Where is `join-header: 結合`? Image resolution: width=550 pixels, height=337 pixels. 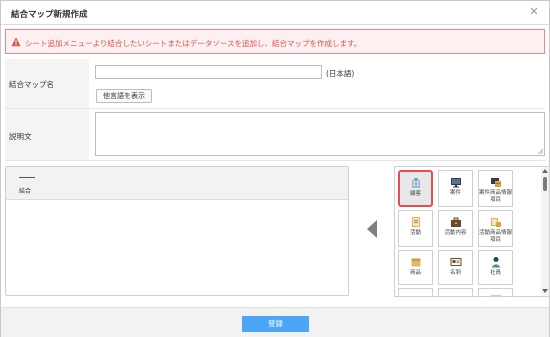 join-header: 結合 is located at coordinates (177, 183).